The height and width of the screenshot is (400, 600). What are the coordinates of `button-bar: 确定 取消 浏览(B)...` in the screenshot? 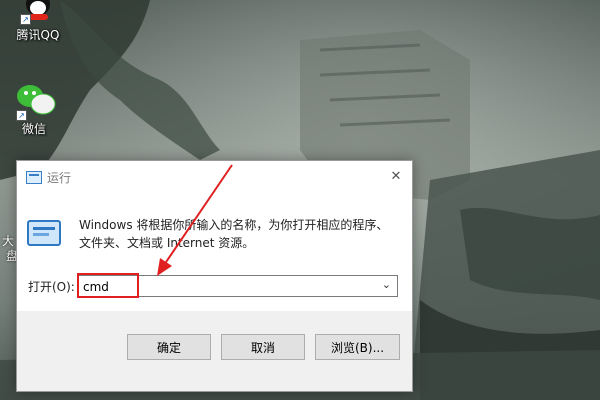 It's located at (214, 351).